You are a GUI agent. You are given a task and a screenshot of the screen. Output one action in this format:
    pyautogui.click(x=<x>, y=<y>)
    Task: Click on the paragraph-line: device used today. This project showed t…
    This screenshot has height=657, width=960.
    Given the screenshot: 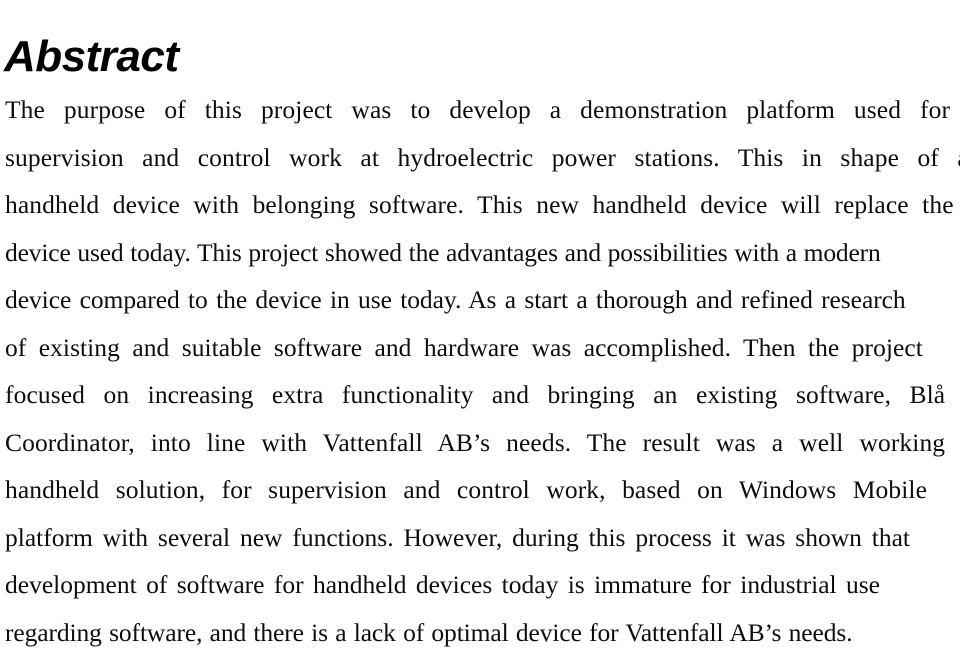 What is the action you would take?
    pyautogui.click(x=443, y=252)
    